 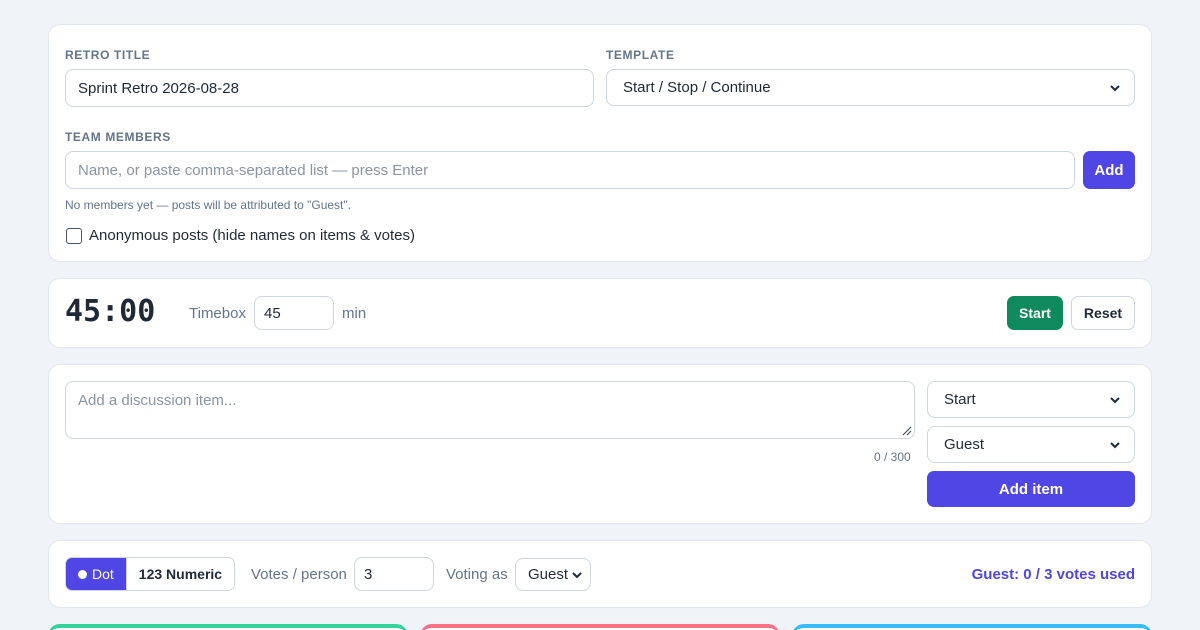 I want to click on start-timer-button: Start, so click(x=1035, y=313).